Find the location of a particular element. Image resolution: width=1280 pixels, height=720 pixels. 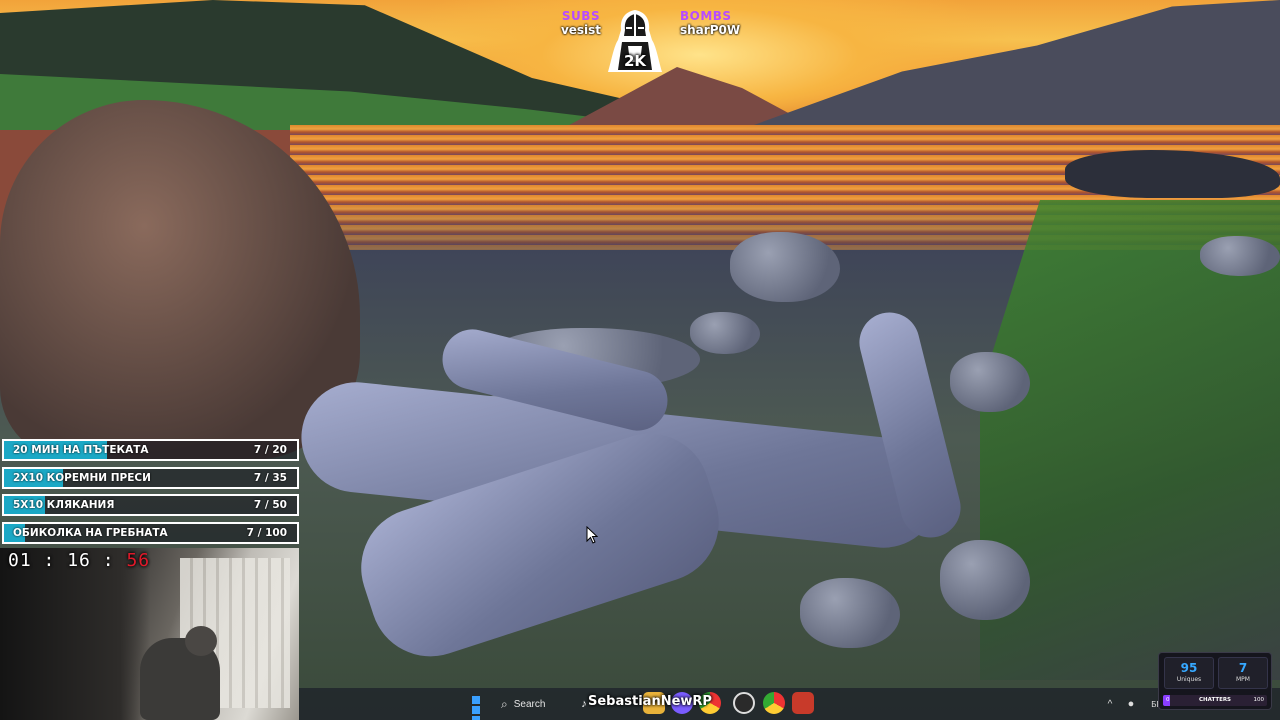

goal-bar: 2Х10 КОРЕМНИ ПРЕСИ 7 / 35 is located at coordinates (150, 477).